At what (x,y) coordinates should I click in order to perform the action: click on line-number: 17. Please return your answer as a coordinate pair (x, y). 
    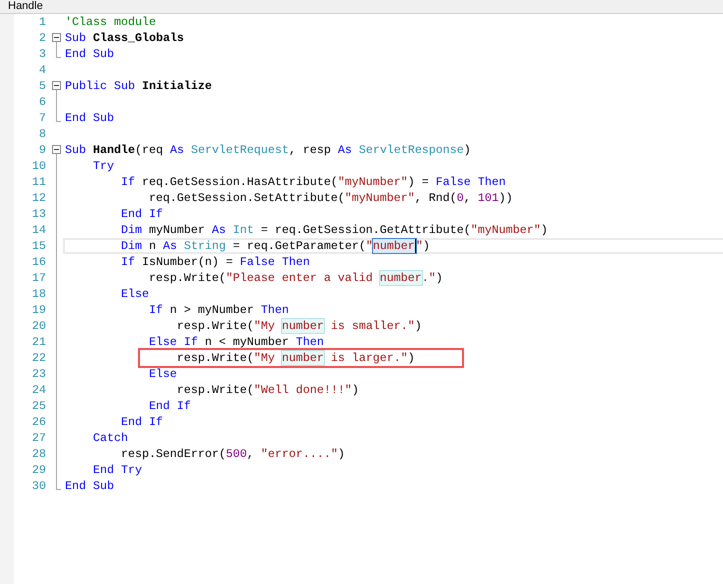
    Looking at the image, I should click on (38, 278).